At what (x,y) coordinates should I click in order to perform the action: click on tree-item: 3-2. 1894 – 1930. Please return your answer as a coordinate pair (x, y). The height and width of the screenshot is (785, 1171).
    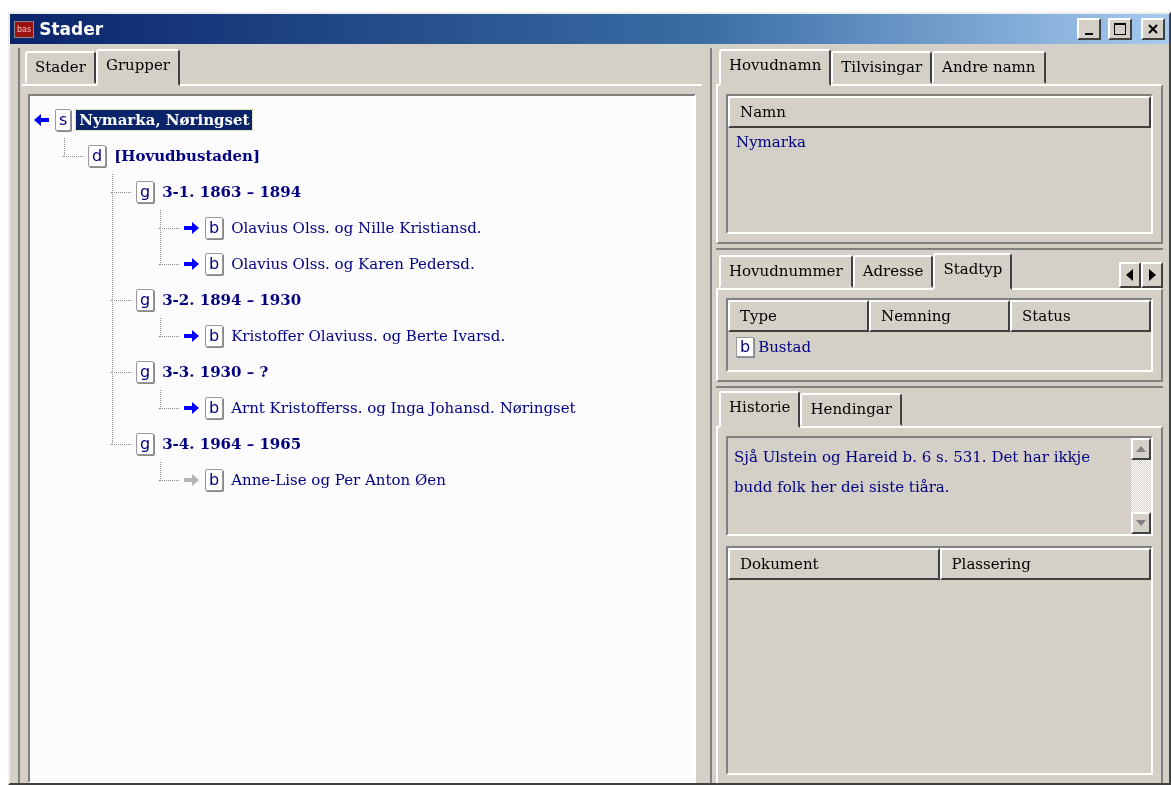
    Looking at the image, I should click on (232, 300).